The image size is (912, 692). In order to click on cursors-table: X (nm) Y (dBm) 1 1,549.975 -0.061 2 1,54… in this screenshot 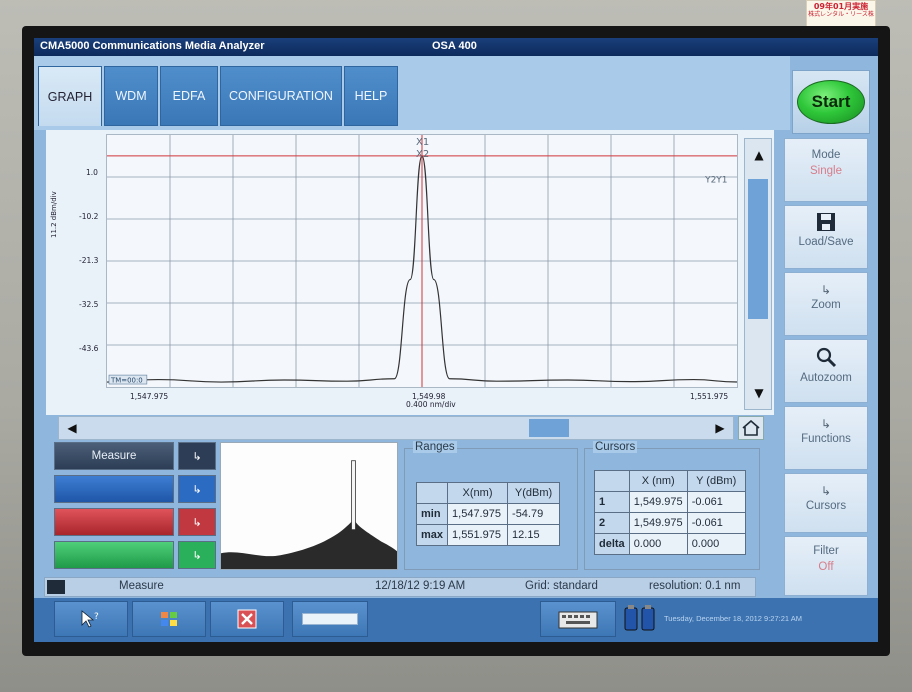, I will do `click(670, 512)`.